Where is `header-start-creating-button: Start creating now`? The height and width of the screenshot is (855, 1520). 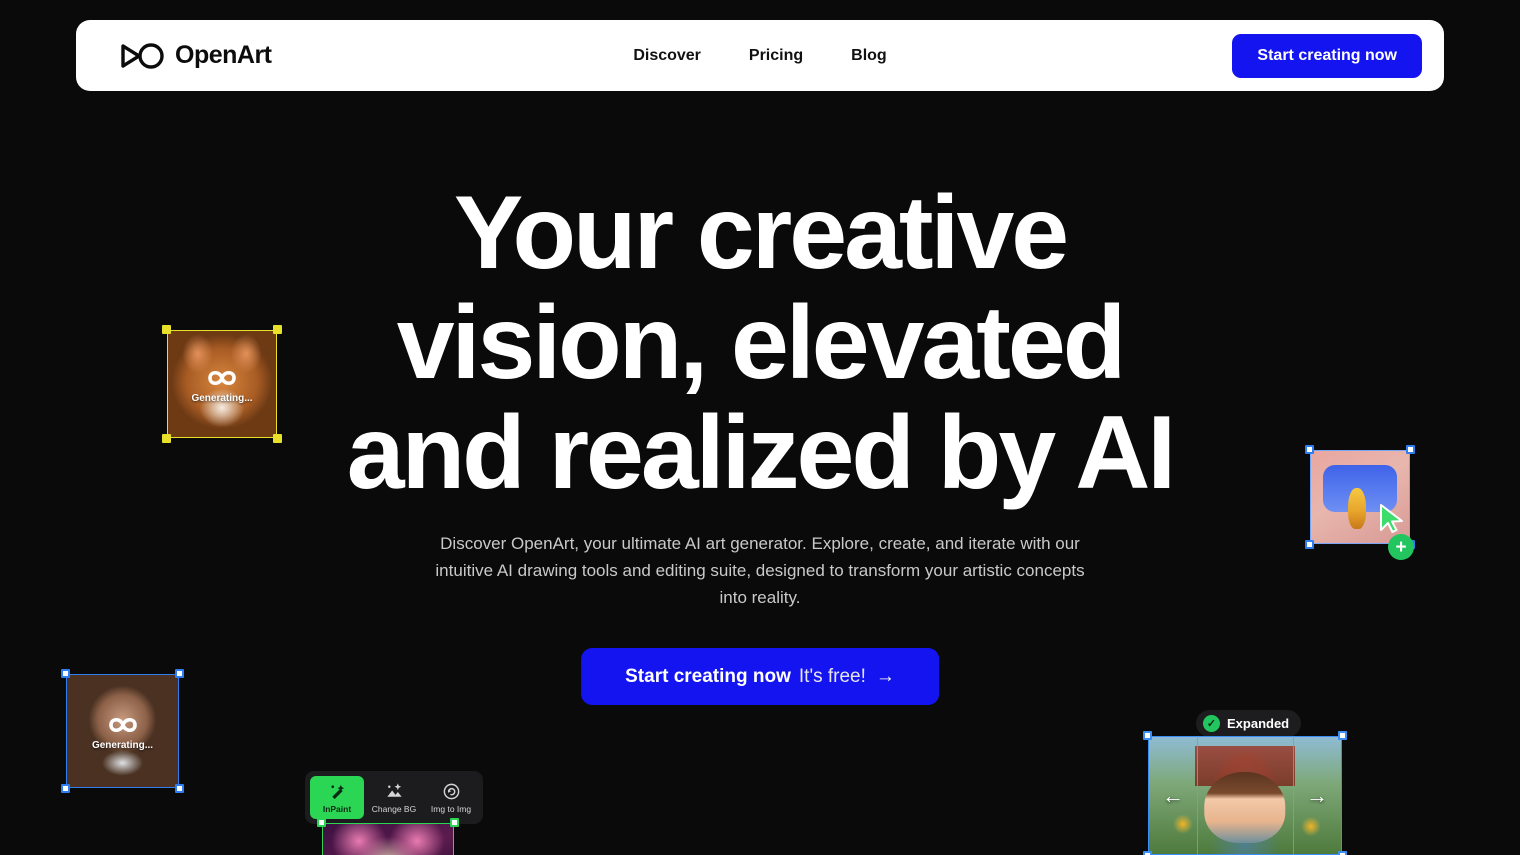
header-start-creating-button: Start creating now is located at coordinates (1327, 55).